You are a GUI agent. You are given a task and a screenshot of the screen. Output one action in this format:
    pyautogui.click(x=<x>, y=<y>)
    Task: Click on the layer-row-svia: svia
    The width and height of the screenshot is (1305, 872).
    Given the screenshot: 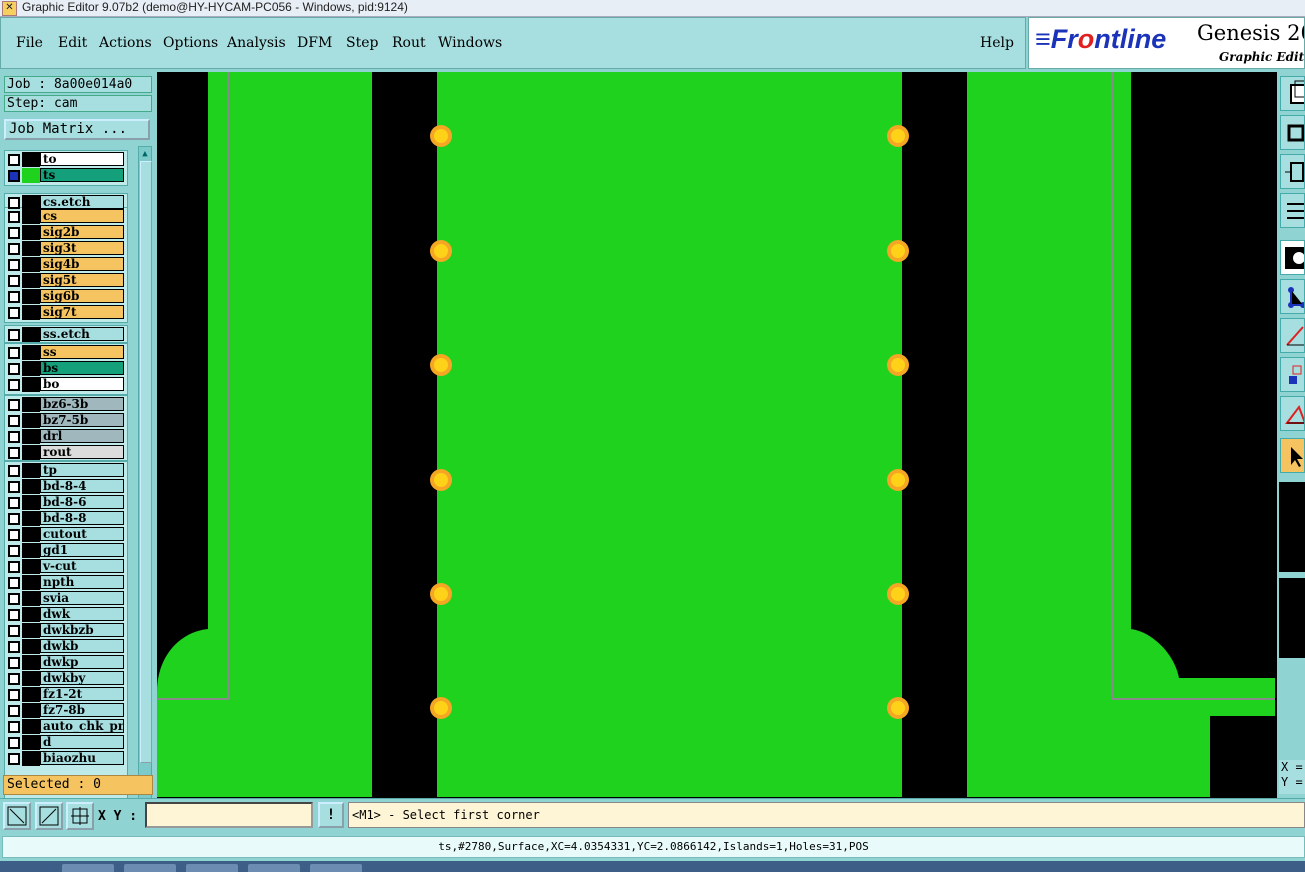 What is the action you would take?
    pyautogui.click(x=66, y=598)
    